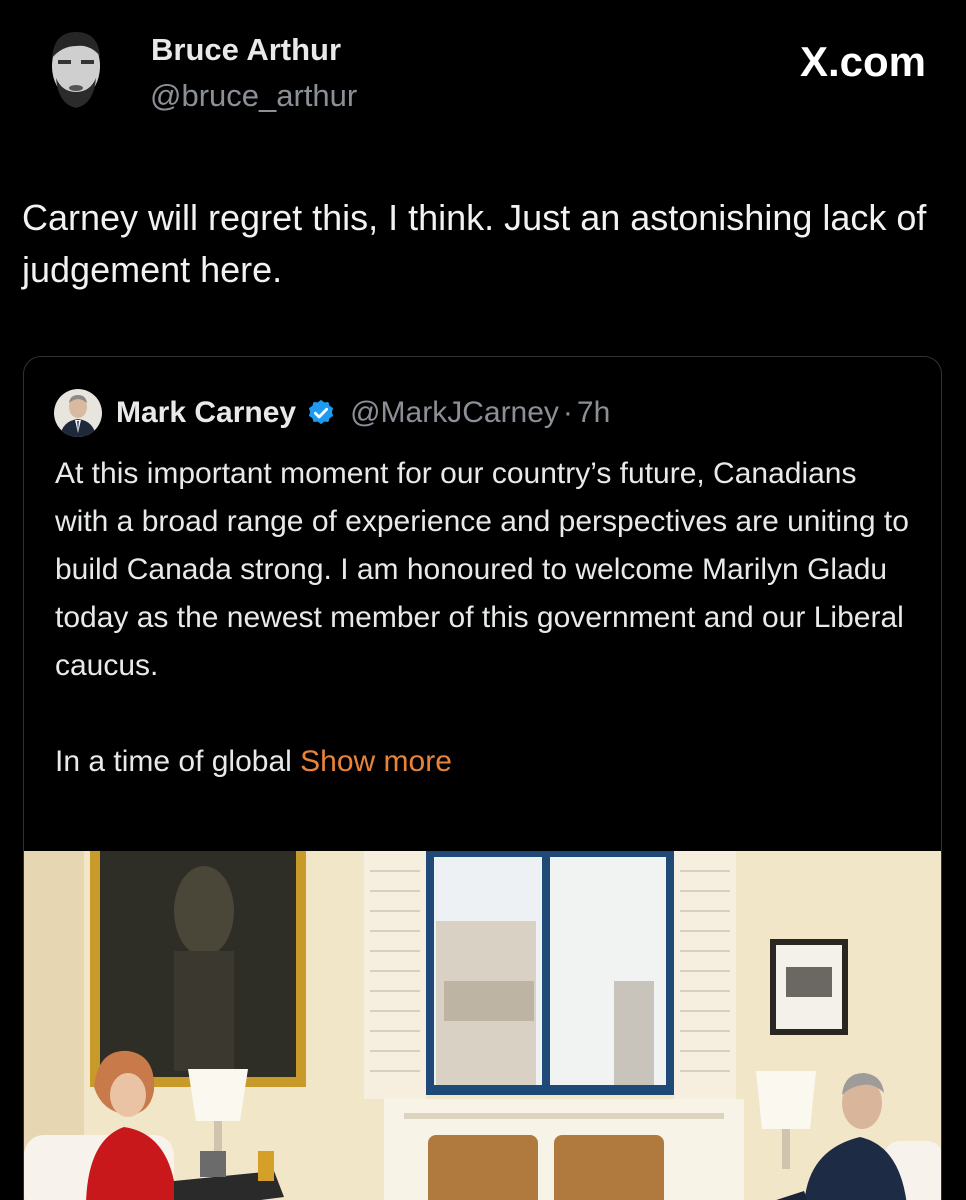  I want to click on author-avatar, so click(76, 69).